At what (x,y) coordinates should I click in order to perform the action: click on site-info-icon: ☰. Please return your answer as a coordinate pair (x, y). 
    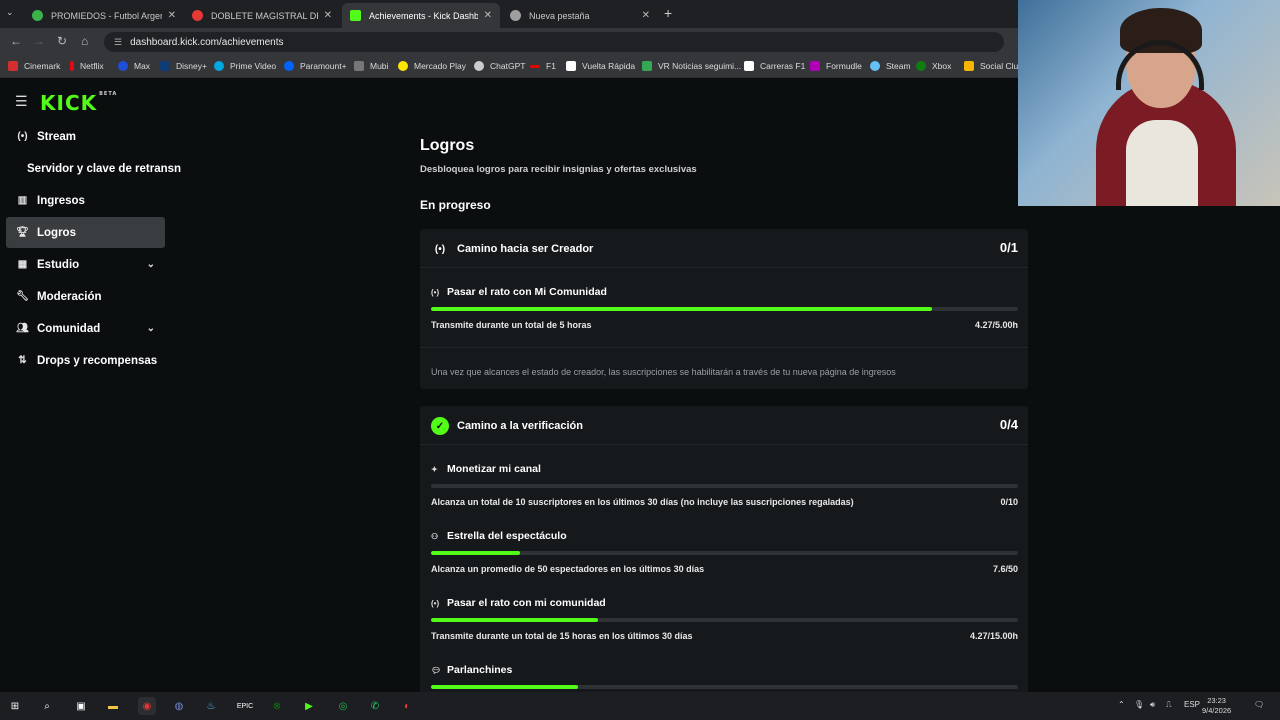
    Looking at the image, I should click on (118, 42).